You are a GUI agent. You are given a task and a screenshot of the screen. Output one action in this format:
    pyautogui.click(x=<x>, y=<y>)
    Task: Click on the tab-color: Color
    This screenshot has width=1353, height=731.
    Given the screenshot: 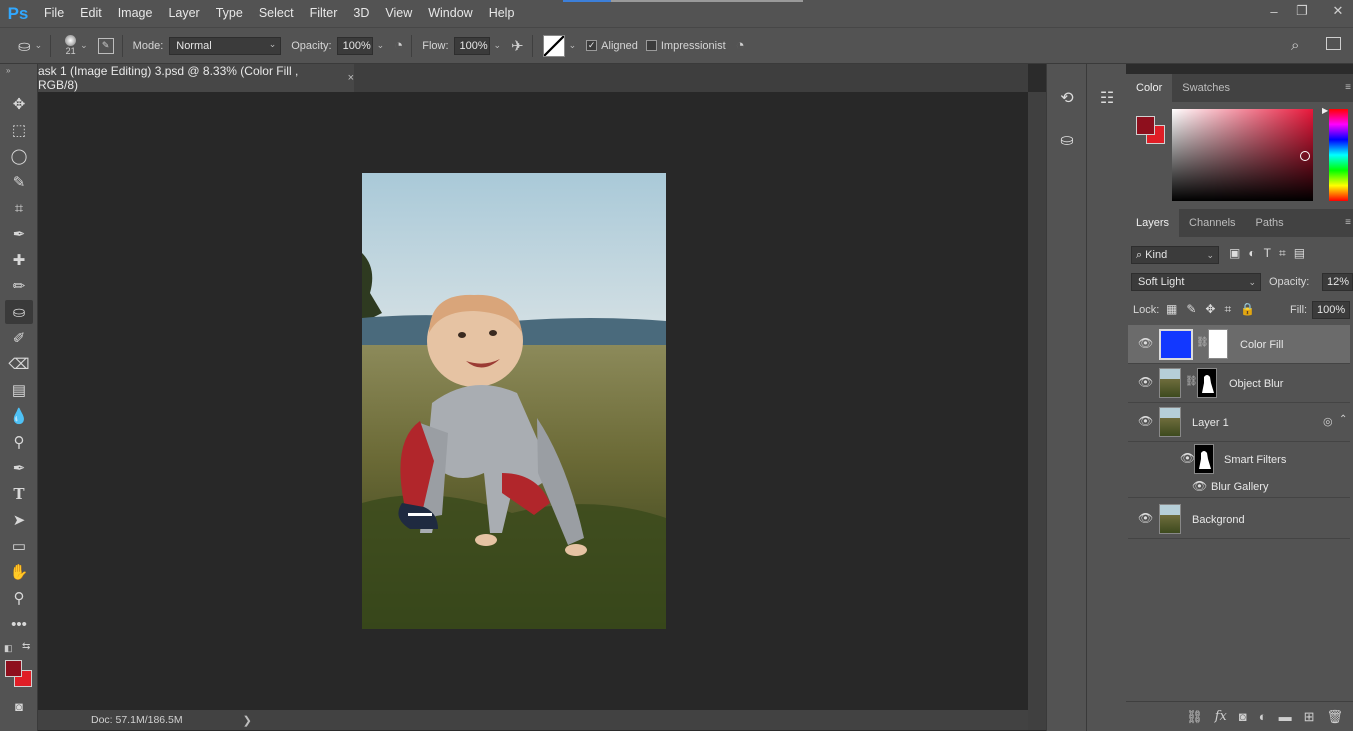 What is the action you would take?
    pyautogui.click(x=1149, y=88)
    